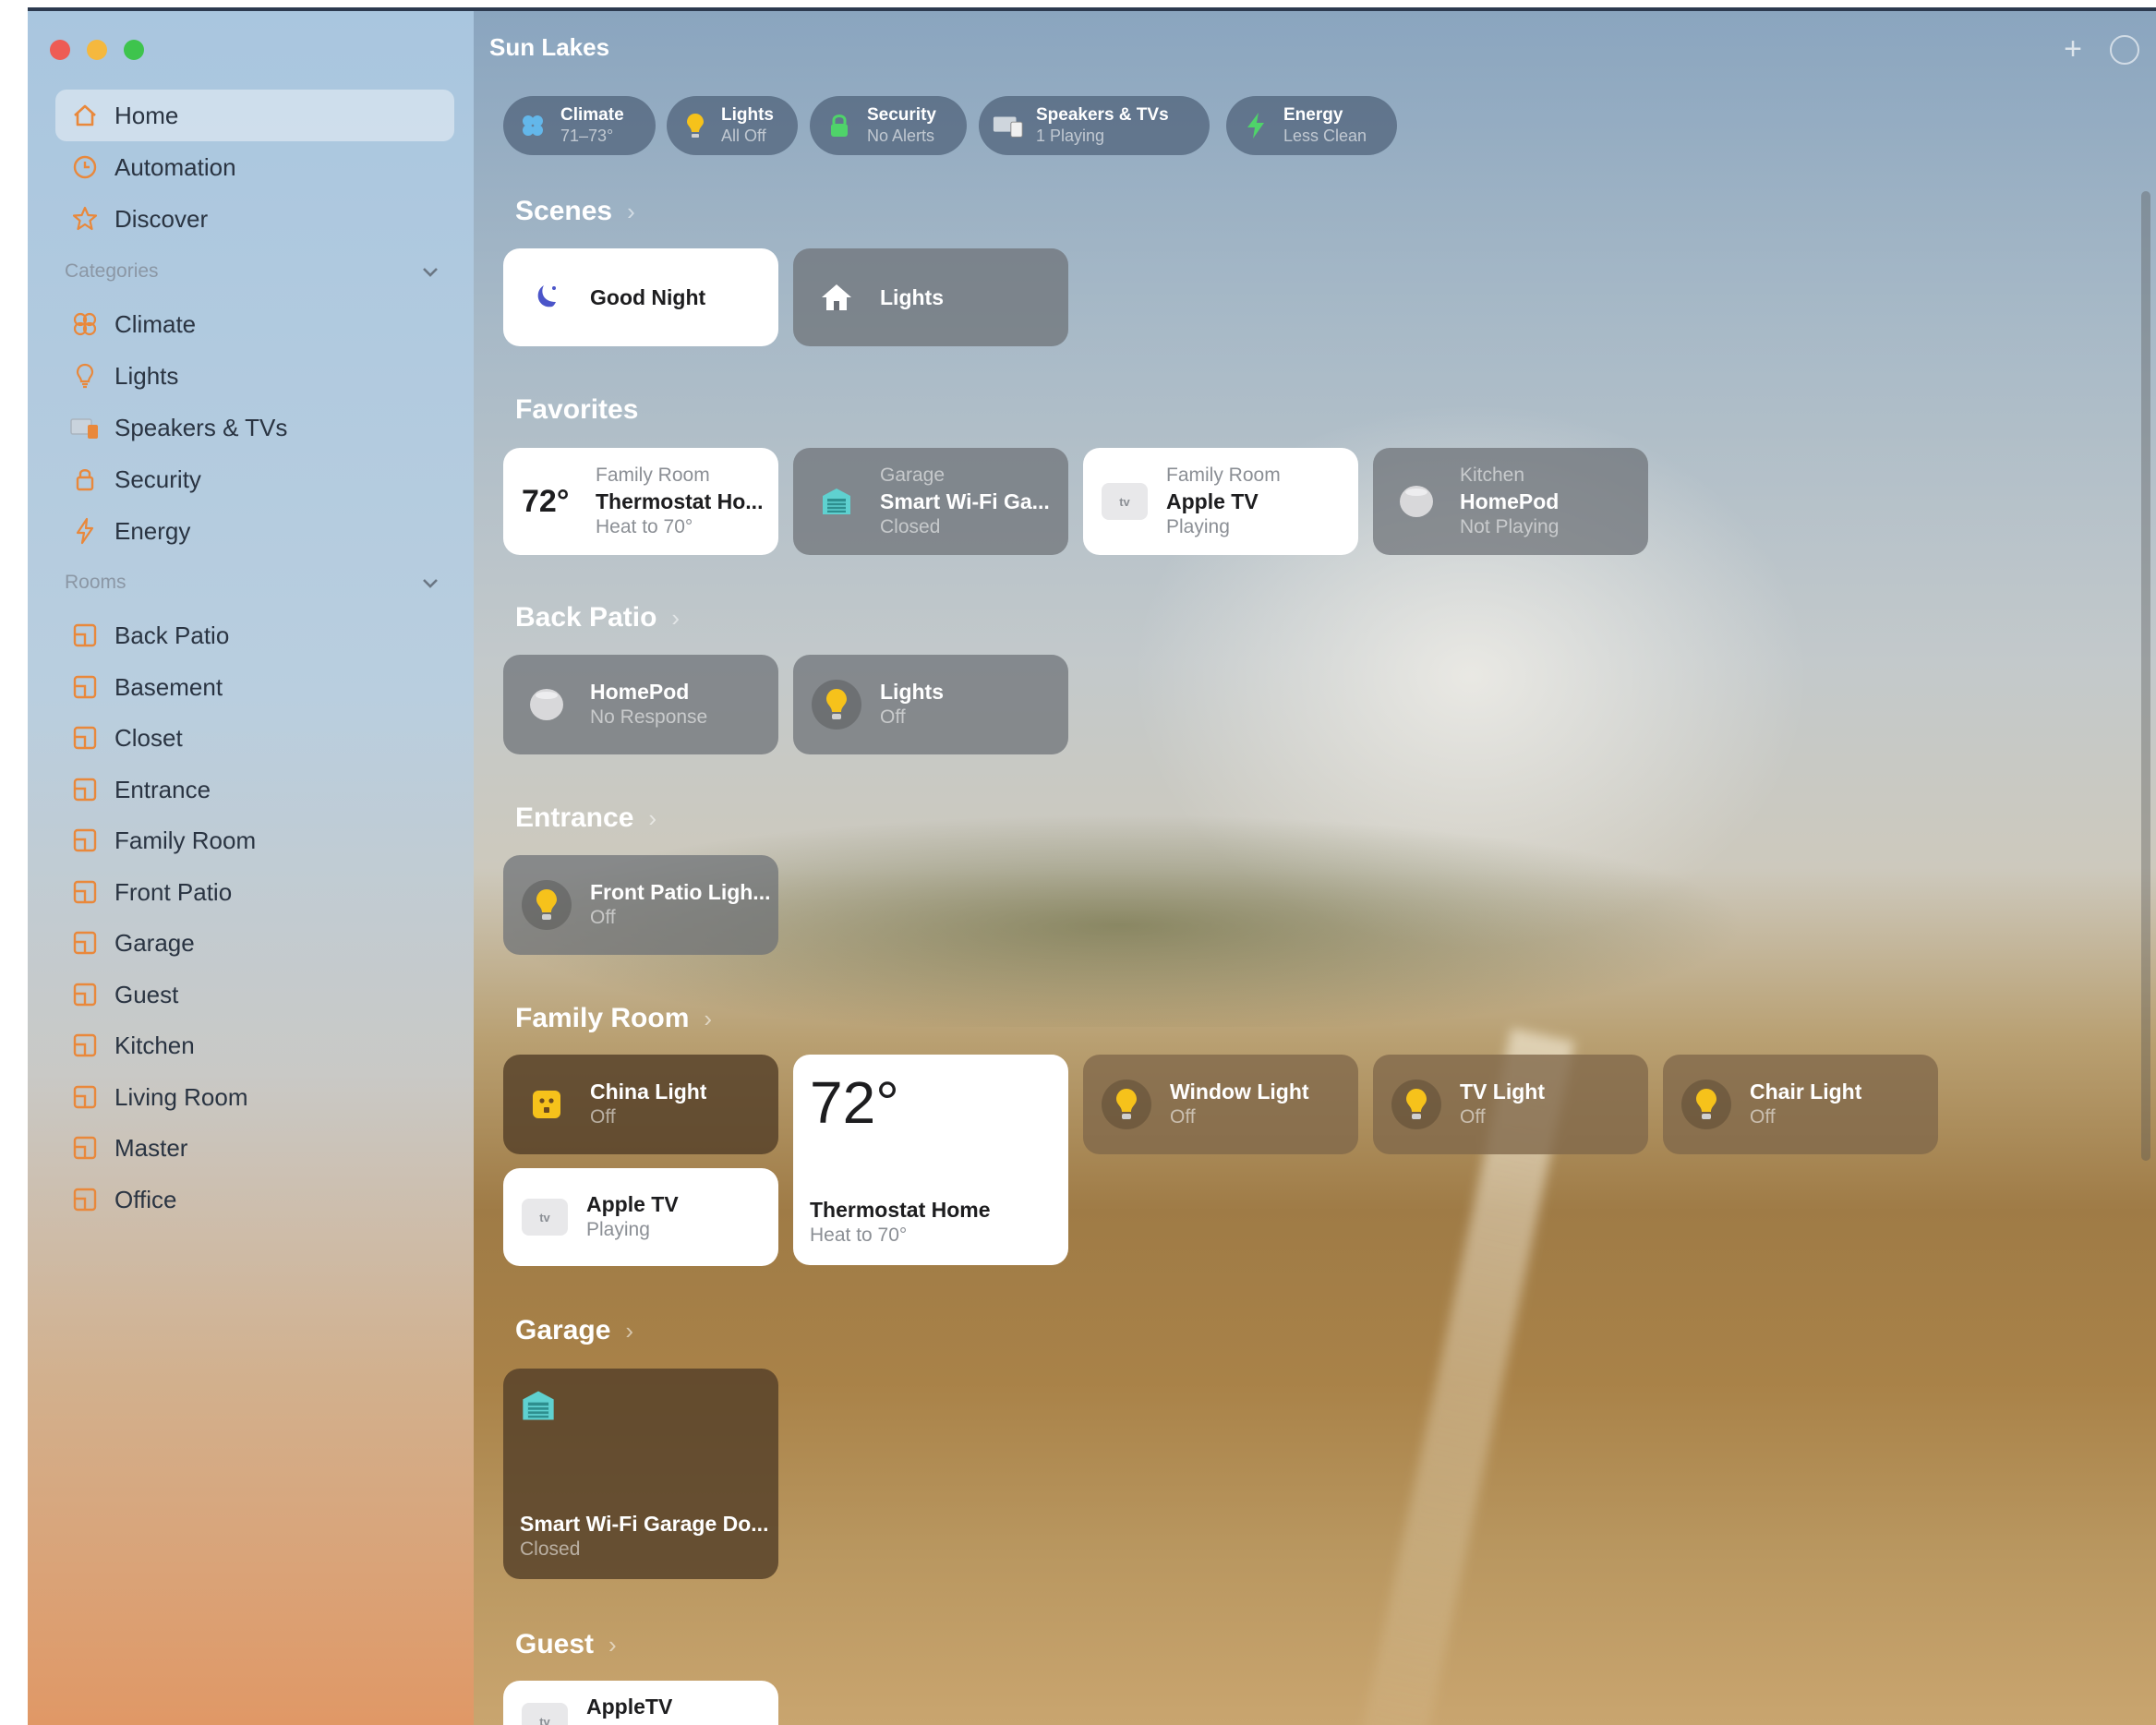 This screenshot has width=2156, height=1725. Describe the element at coordinates (648, 1092) in the screenshot. I see `tile-name: China Light` at that location.